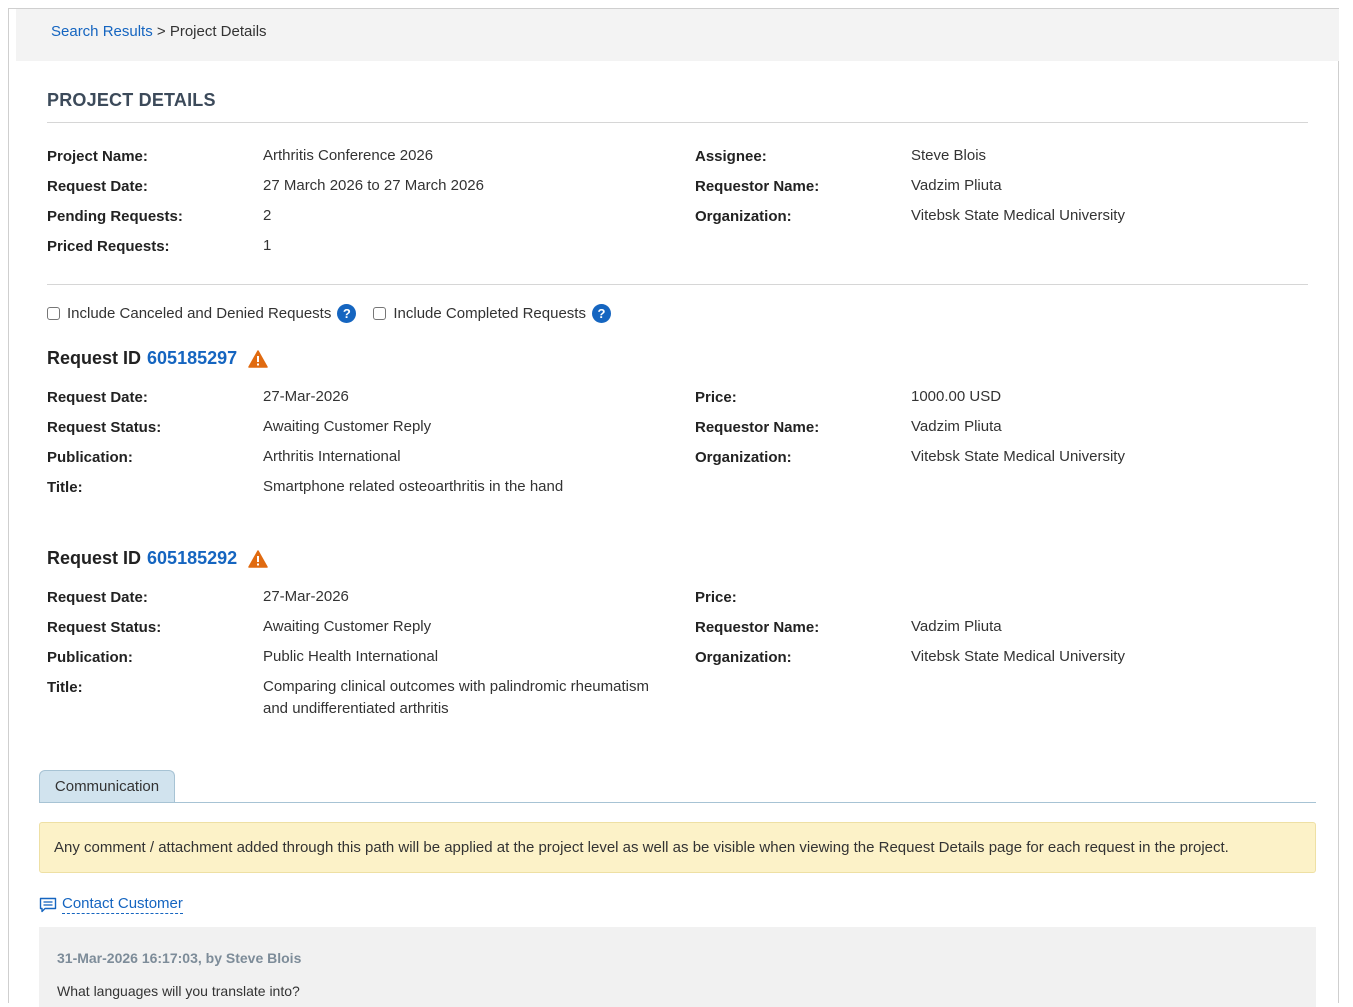 This screenshot has height=1007, width=1353. Describe the element at coordinates (218, 31) in the screenshot. I see `breadcrumb-current: Project Details` at that location.